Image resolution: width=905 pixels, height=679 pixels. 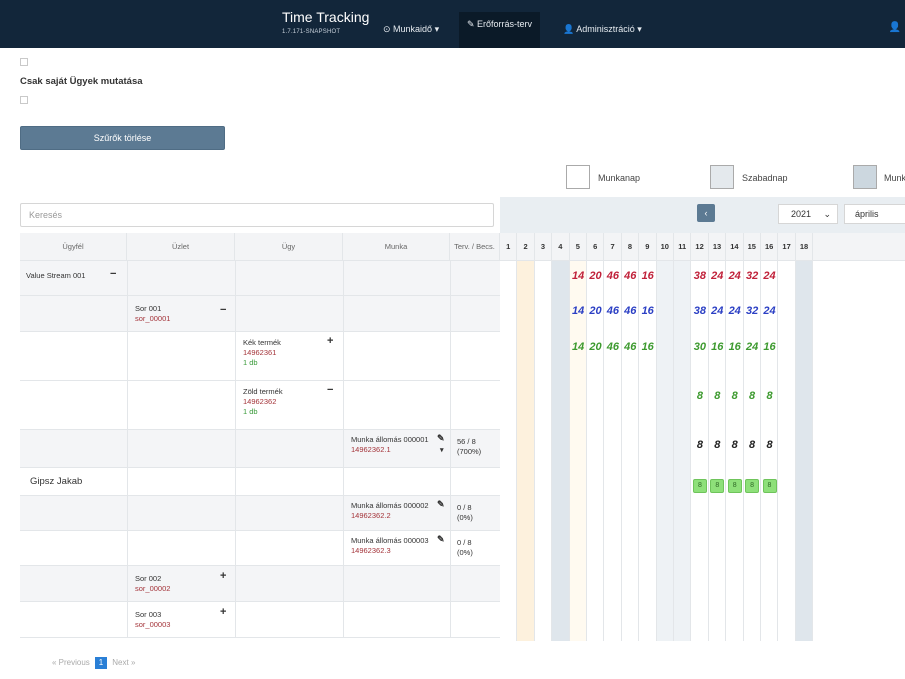 I want to click on legend-dayoff-label: Szabadnap, so click(x=765, y=178).